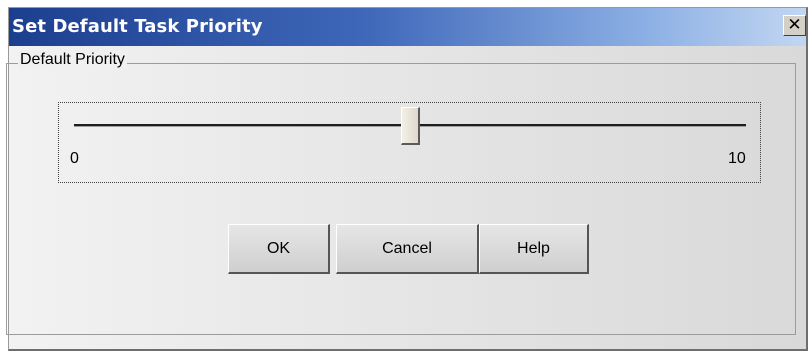  I want to click on ok-button: OK, so click(279, 249).